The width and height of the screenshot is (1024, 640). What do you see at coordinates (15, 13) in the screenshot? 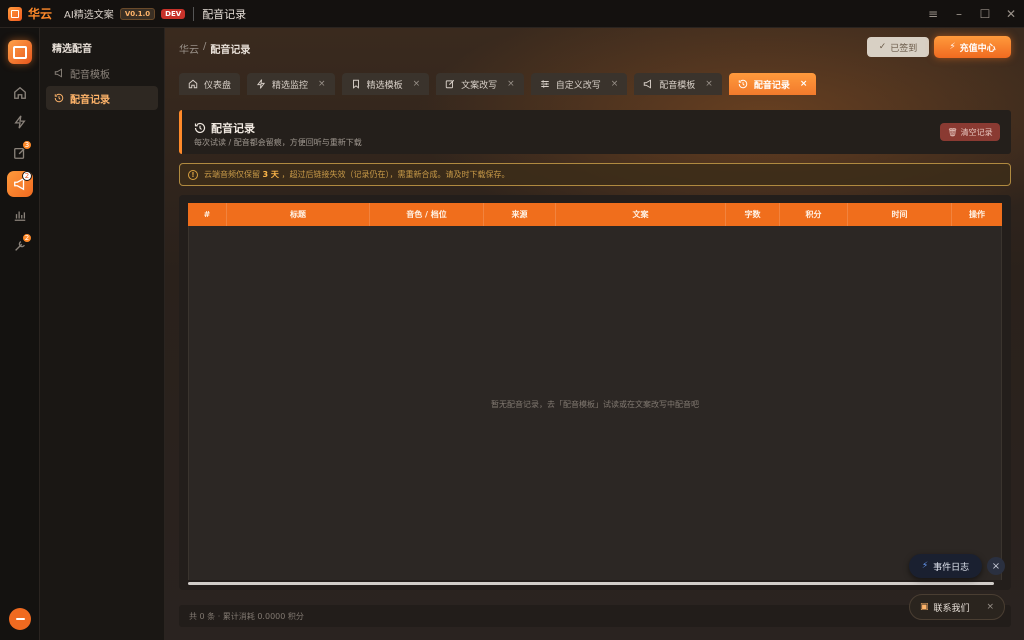
I see `app-logo-icon` at bounding box center [15, 13].